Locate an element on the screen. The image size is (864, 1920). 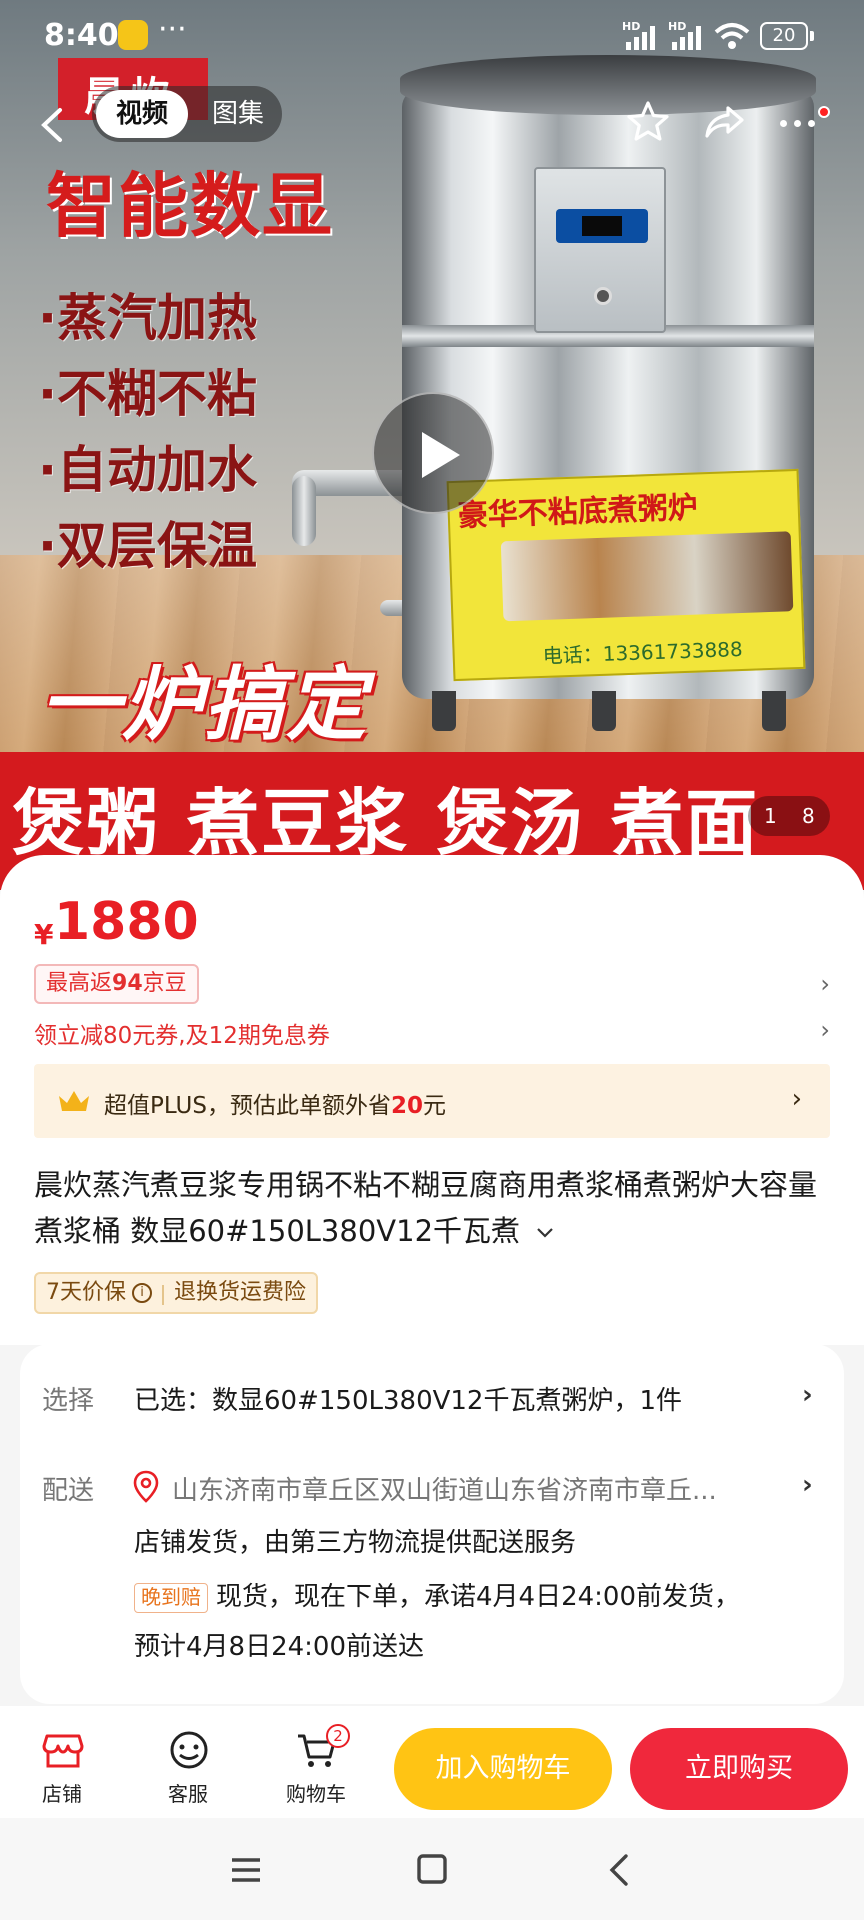
delivery-label: 配送 is located at coordinates (68, 1491).